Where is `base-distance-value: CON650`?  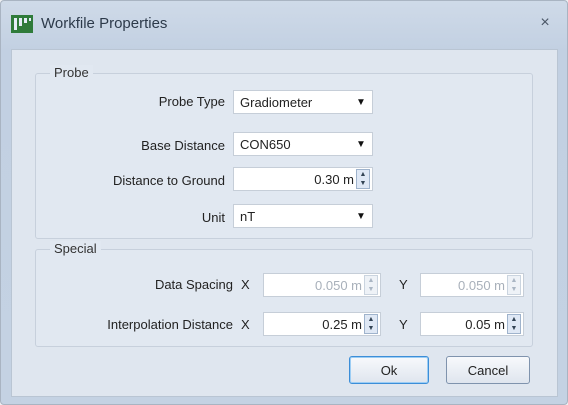 base-distance-value: CON650 is located at coordinates (265, 144).